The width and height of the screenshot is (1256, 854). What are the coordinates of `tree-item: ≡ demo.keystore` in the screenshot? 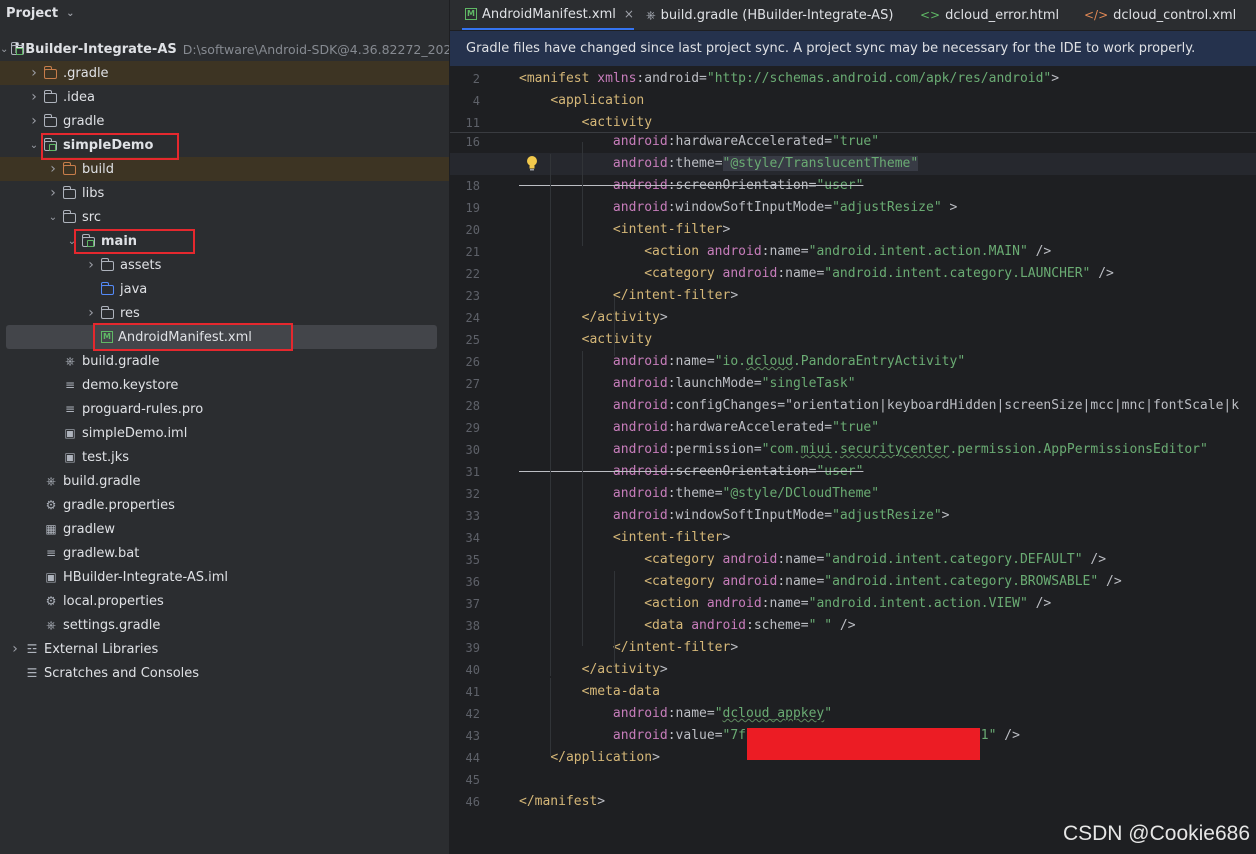 It's located at (224, 385).